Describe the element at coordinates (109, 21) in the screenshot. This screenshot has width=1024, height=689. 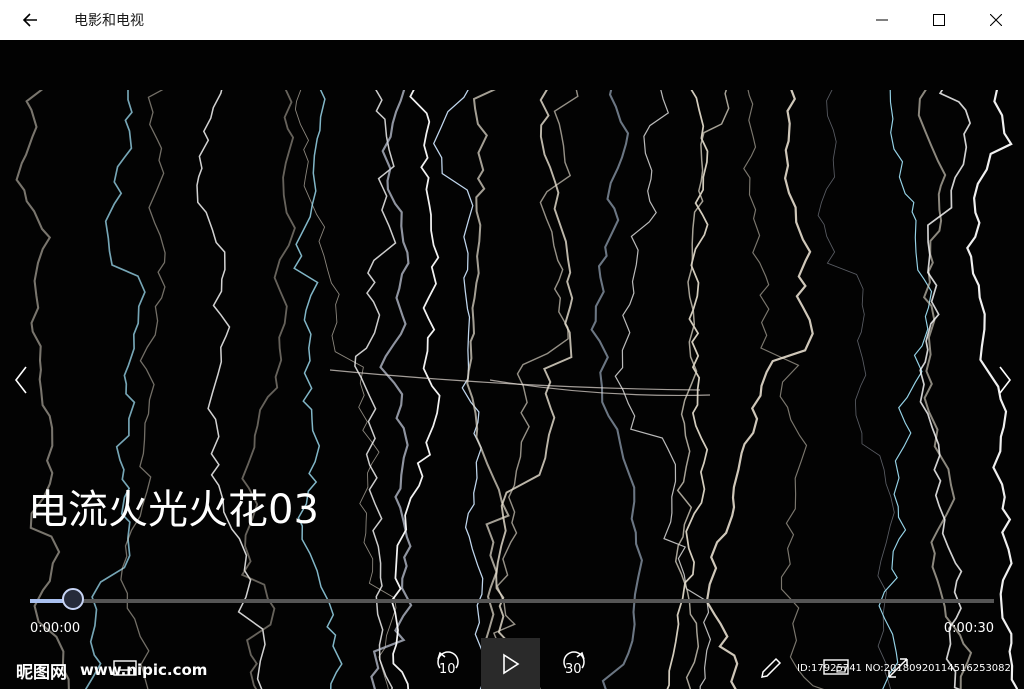
I see `app-title: 电影和电视` at that location.